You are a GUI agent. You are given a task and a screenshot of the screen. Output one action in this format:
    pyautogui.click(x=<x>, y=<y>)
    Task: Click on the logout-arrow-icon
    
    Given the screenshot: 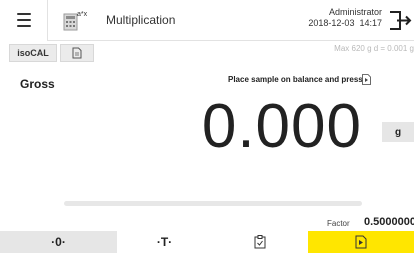 What is the action you would take?
    pyautogui.click(x=401, y=20)
    